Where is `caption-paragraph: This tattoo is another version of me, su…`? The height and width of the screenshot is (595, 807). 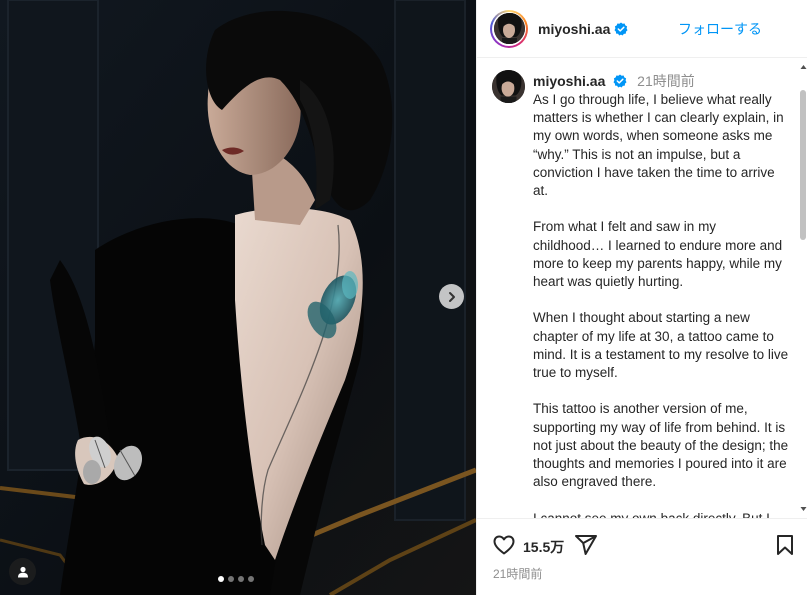
caption-paragraph: This tattoo is another version of me, su… is located at coordinates (661, 445).